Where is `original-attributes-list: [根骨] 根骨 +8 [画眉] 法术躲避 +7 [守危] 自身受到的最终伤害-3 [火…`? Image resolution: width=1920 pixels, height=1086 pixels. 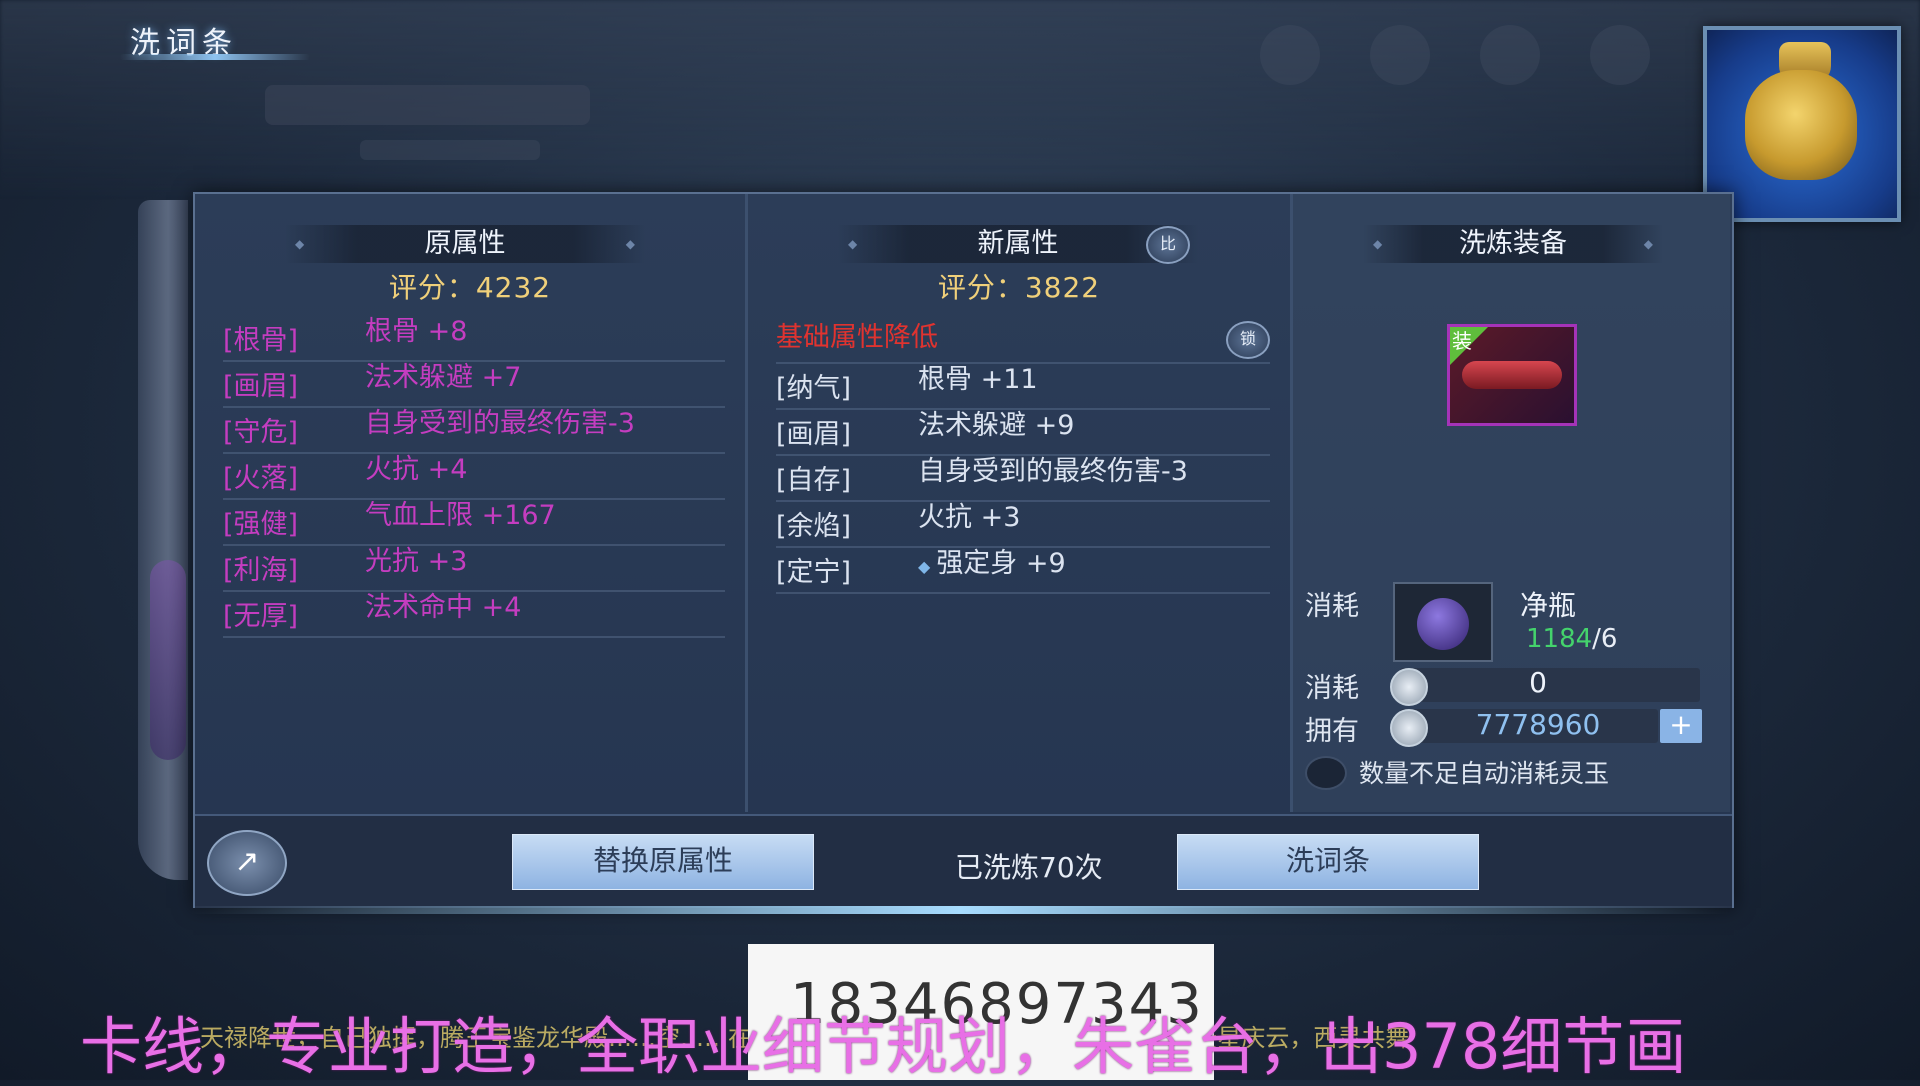 original-attributes-list: [根骨] 根骨 +8 [画眉] 法术躲避 +7 [守危] 自身受到的最终伤害-3 [火… is located at coordinates (474, 477).